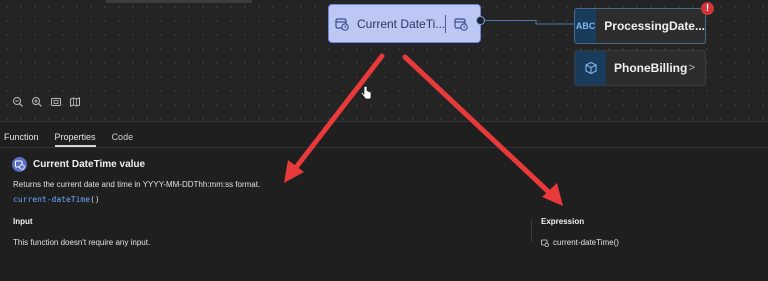  I want to click on string-type-badge: ABC, so click(586, 26).